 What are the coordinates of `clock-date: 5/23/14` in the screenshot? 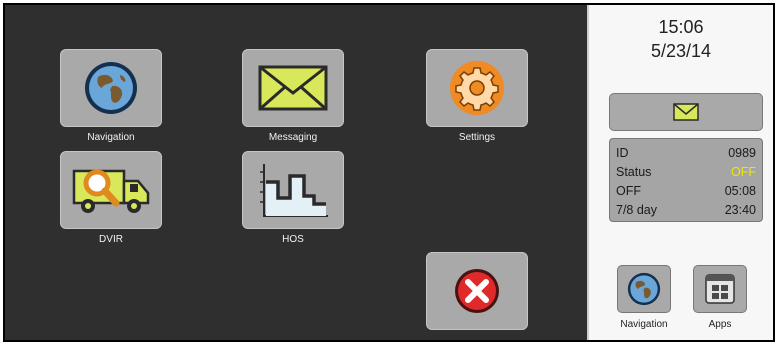 It's located at (681, 51).